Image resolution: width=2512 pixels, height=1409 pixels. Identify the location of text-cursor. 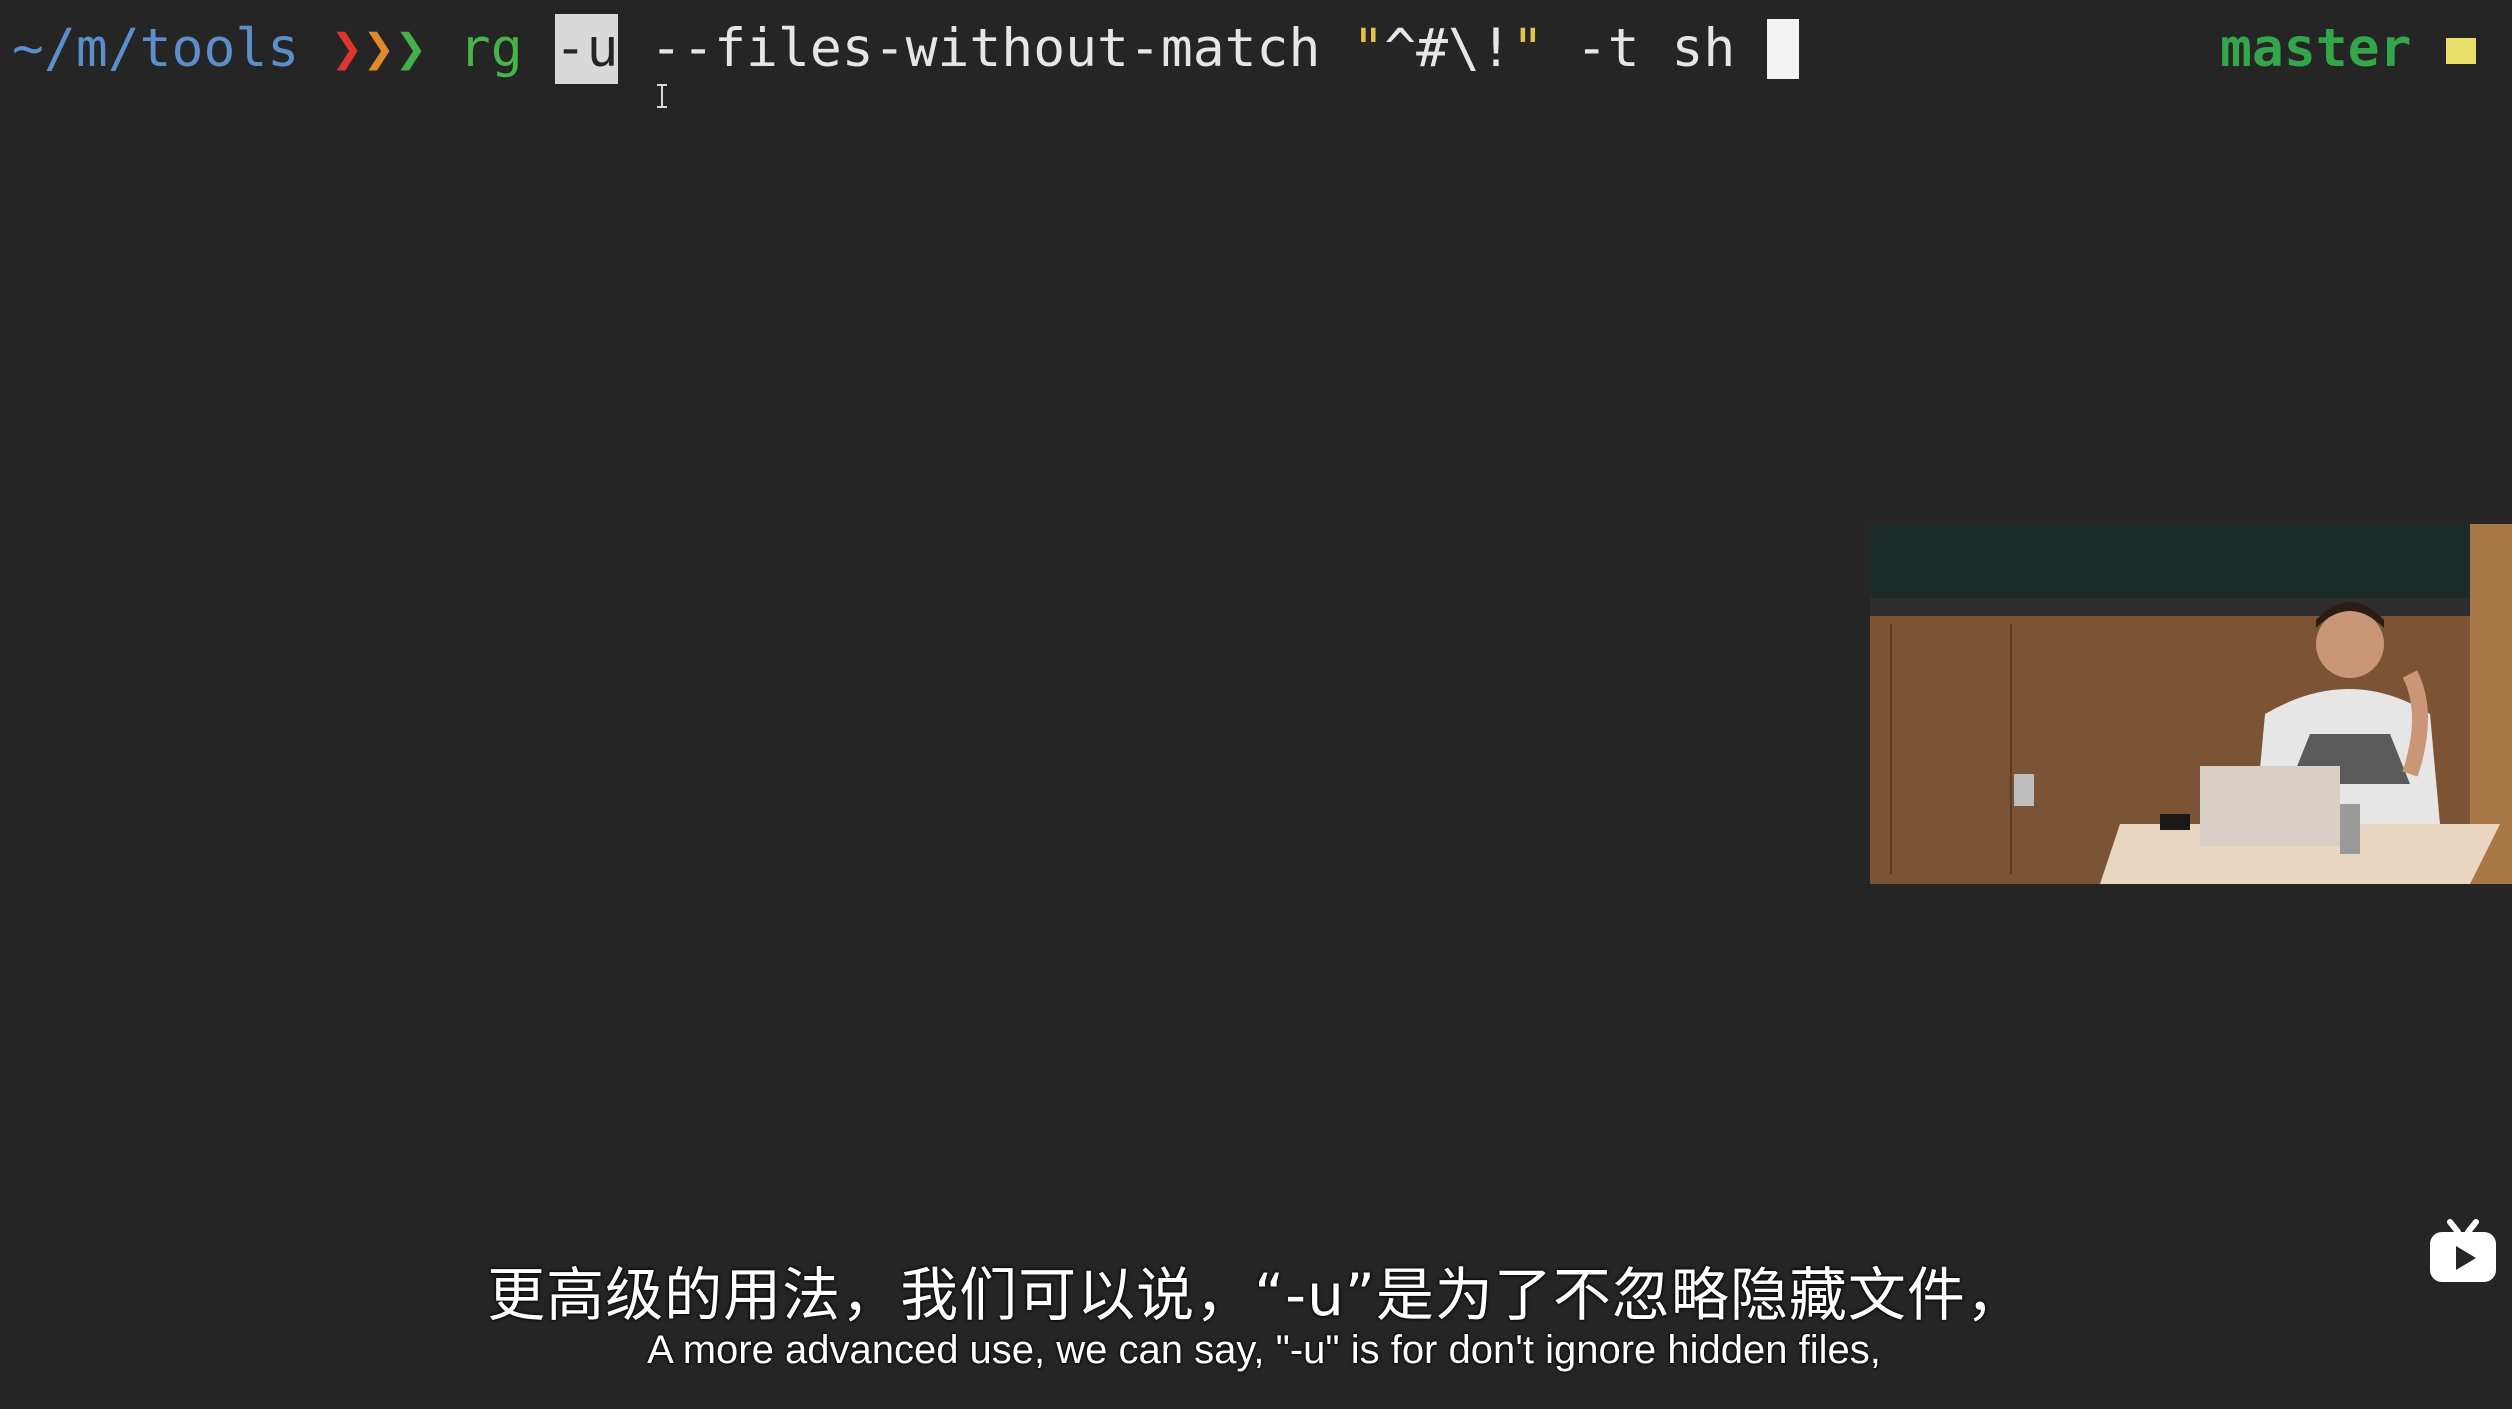
(1783, 49).